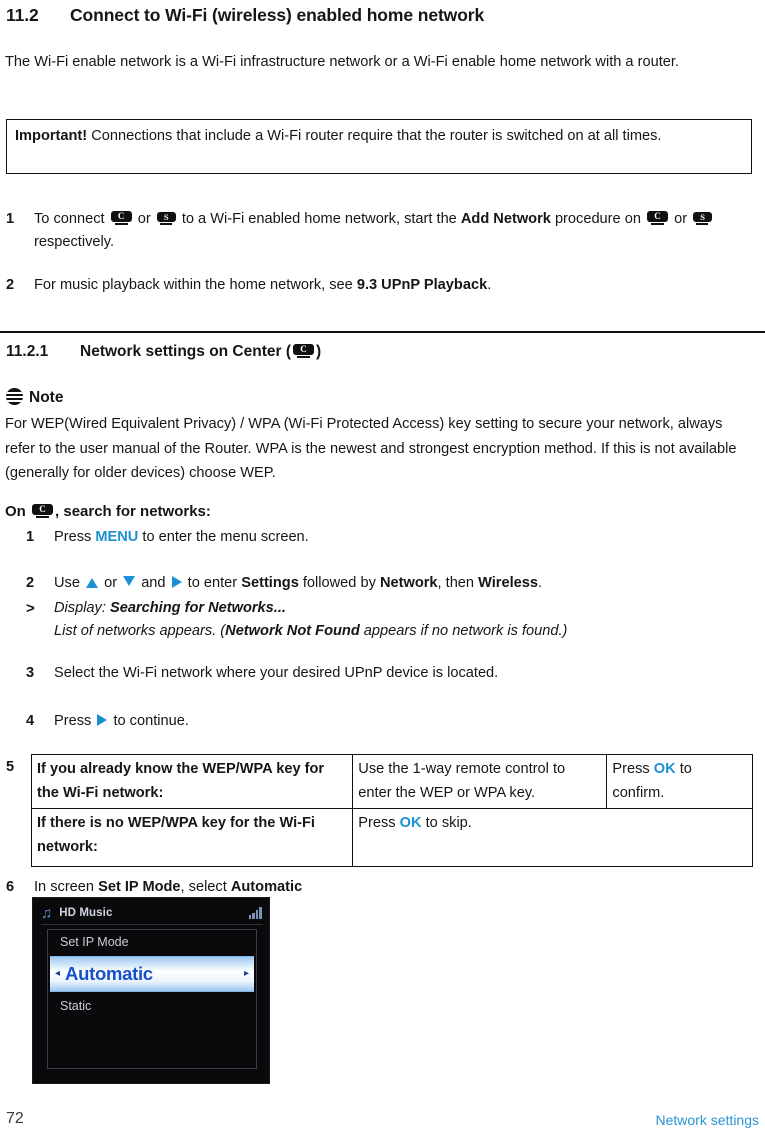  Describe the element at coordinates (153, 583) in the screenshot. I see `step-text-part: and` at that location.